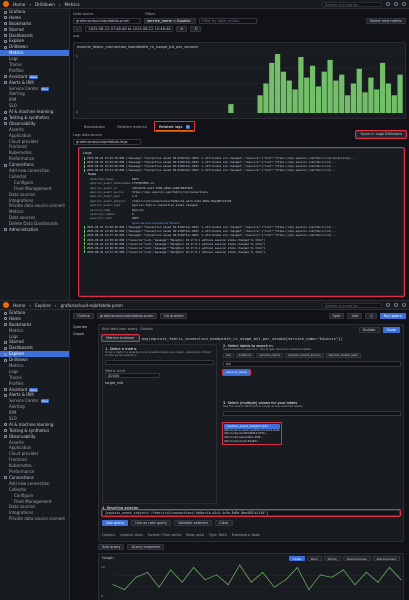  Describe the element at coordinates (196, 29) in the screenshot. I see `refresh-button: ↻` at that location.